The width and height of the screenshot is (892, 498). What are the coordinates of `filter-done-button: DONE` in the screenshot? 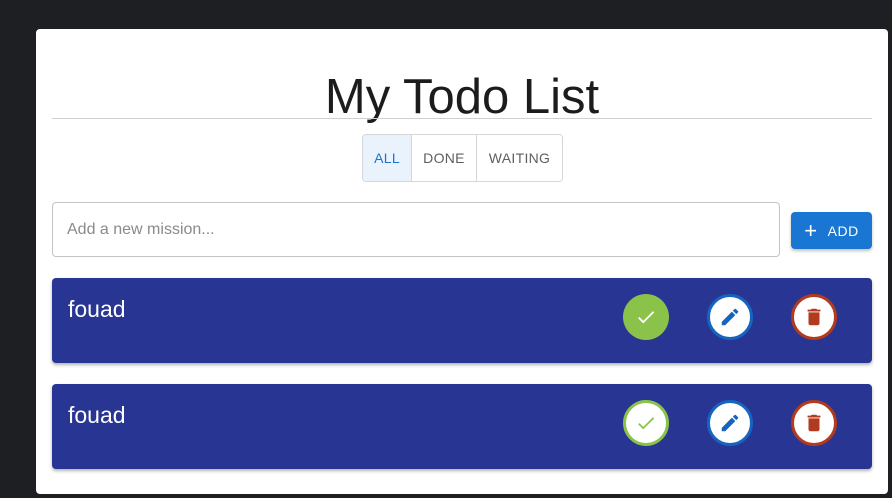 It's located at (444, 158).